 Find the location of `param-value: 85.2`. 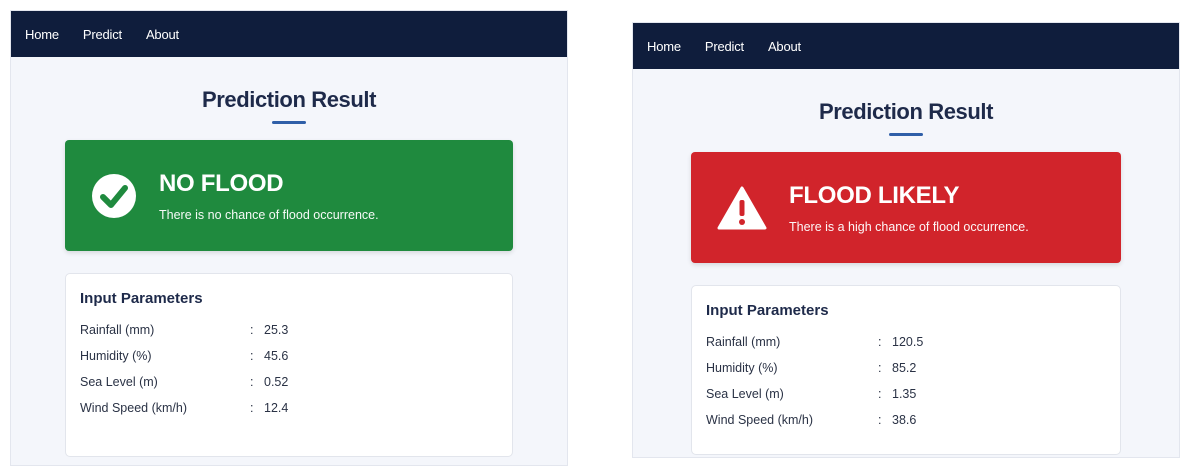

param-value: 85.2 is located at coordinates (904, 368).